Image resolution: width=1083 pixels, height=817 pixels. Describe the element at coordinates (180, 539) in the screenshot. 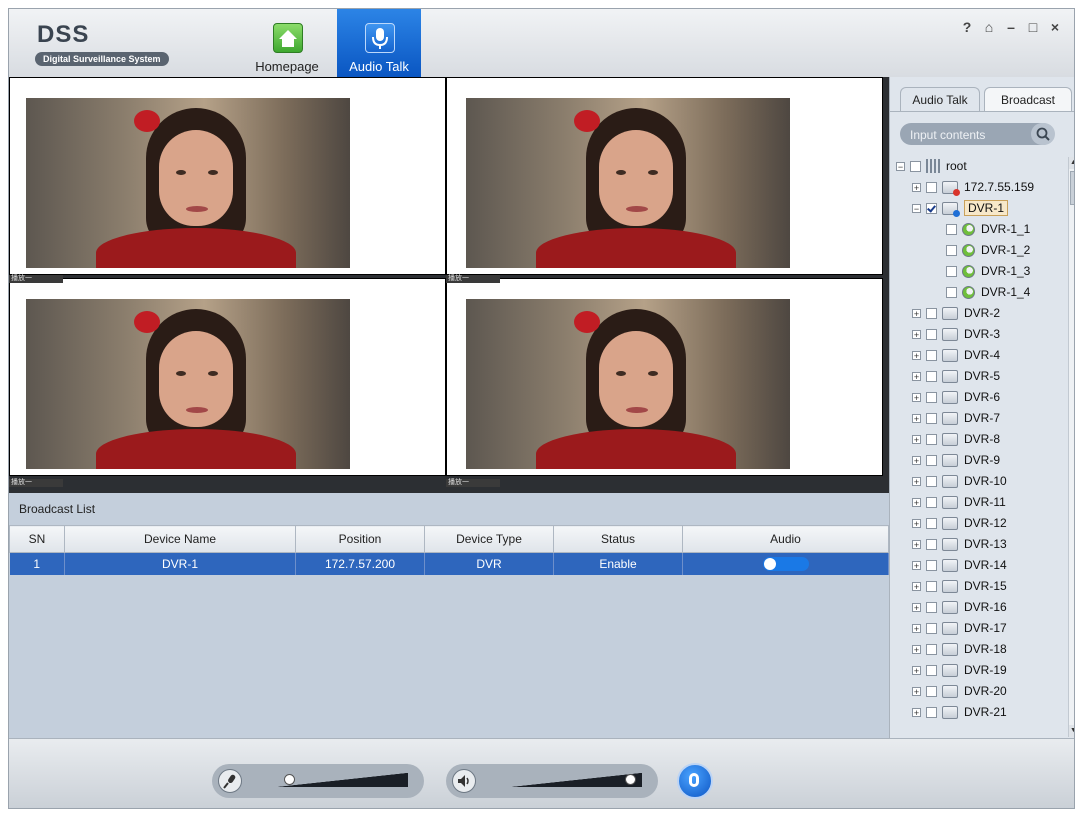

I see `column-header: Device Name` at that location.